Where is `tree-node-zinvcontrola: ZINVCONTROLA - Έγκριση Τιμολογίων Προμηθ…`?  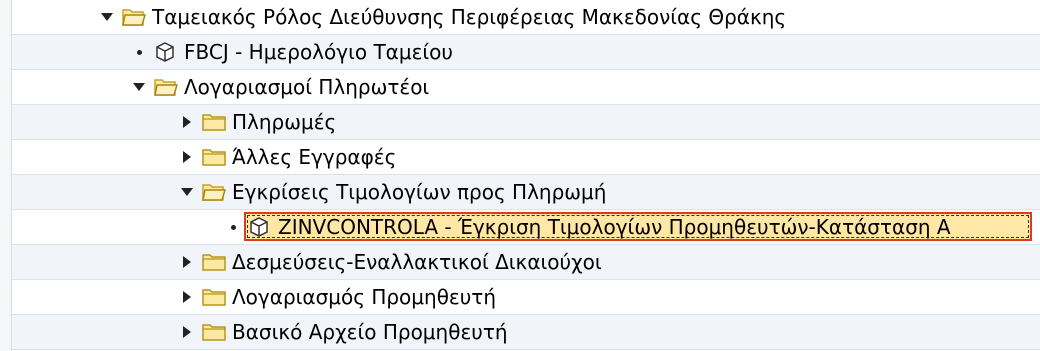
tree-node-zinvcontrola: ZINVCONTROLA - Έγκριση Τιμολογίων Προμηθ… is located at coordinates (588, 227).